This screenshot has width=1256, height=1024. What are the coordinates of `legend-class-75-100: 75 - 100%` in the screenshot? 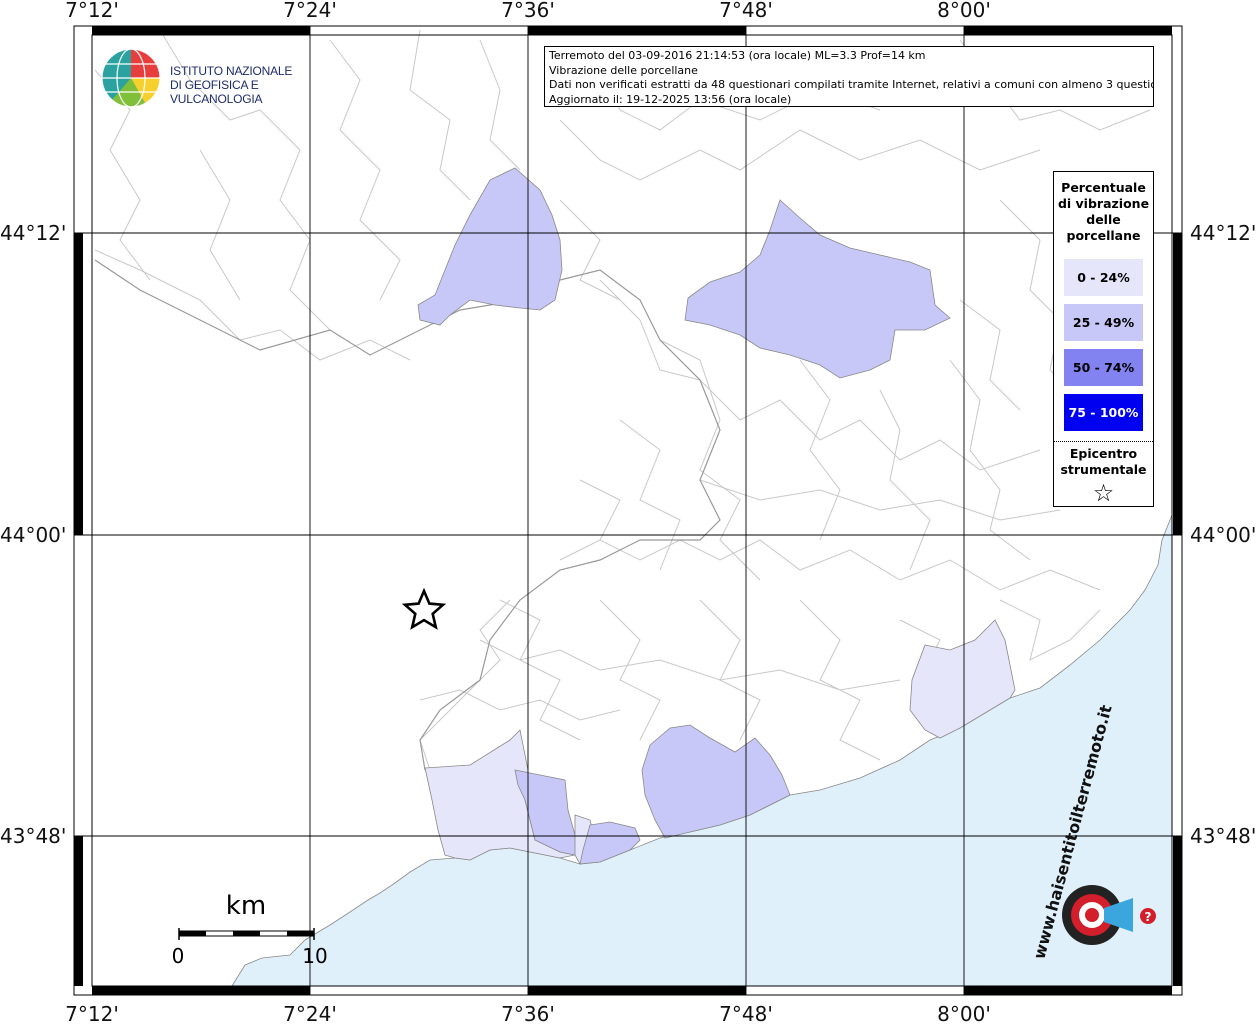 It's located at (1103, 412).